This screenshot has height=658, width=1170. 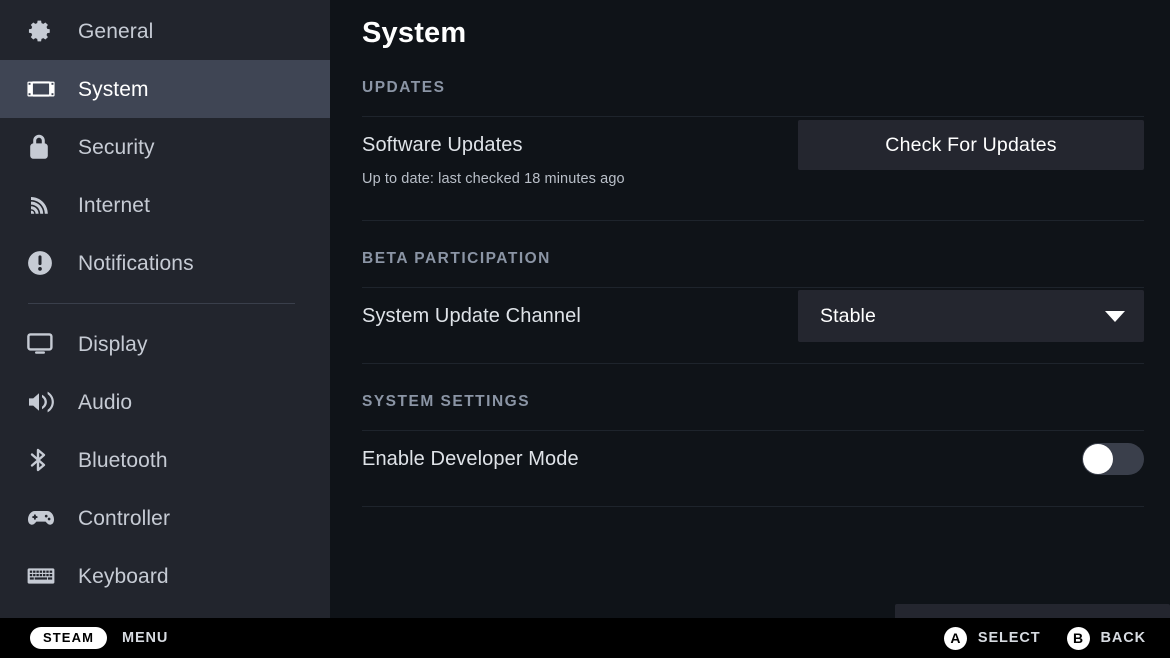 What do you see at coordinates (44, 89) in the screenshot?
I see `handheld-device-icon` at bounding box center [44, 89].